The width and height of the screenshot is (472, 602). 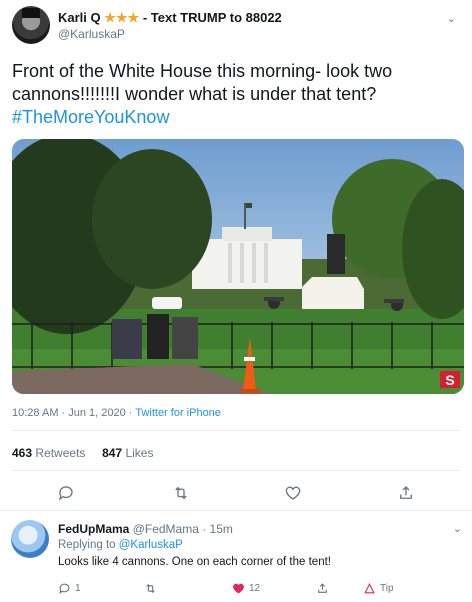 I want to click on tip-icon, so click(x=369, y=588).